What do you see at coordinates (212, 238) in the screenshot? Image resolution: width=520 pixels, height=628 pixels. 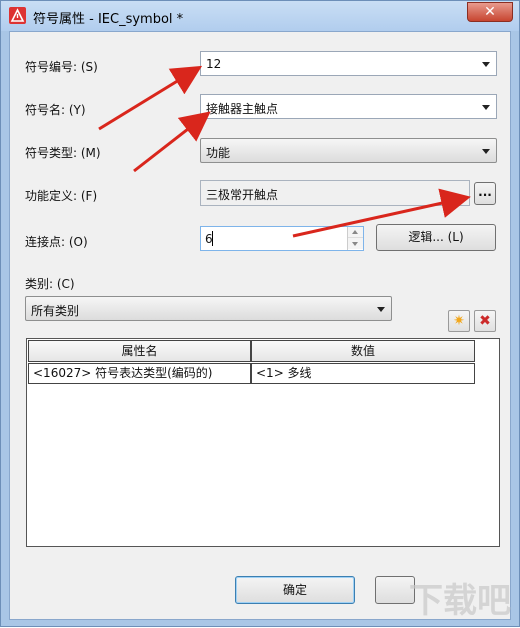 I see `text-caret` at bounding box center [212, 238].